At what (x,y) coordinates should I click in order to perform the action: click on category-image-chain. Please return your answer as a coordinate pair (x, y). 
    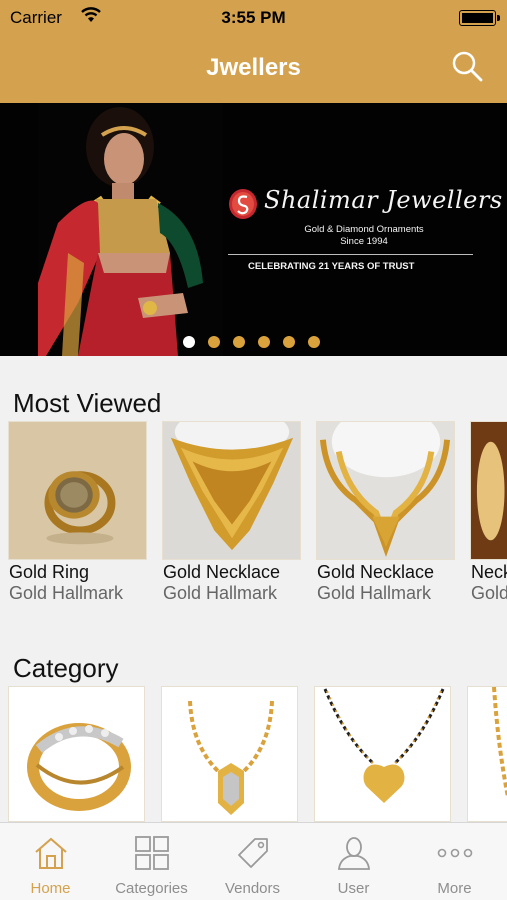
    Looking at the image, I should click on (487, 754).